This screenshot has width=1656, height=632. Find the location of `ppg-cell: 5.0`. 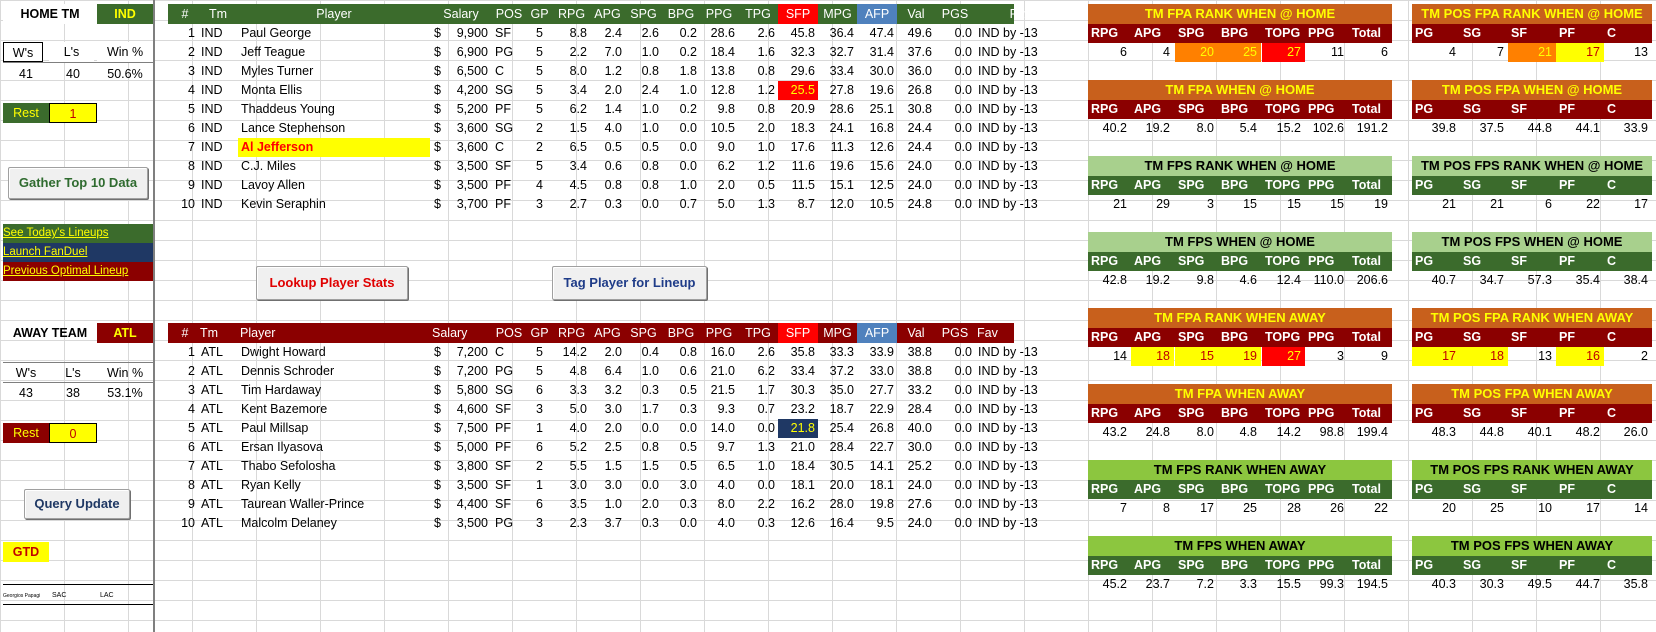

ppg-cell: 5.0 is located at coordinates (726, 204).